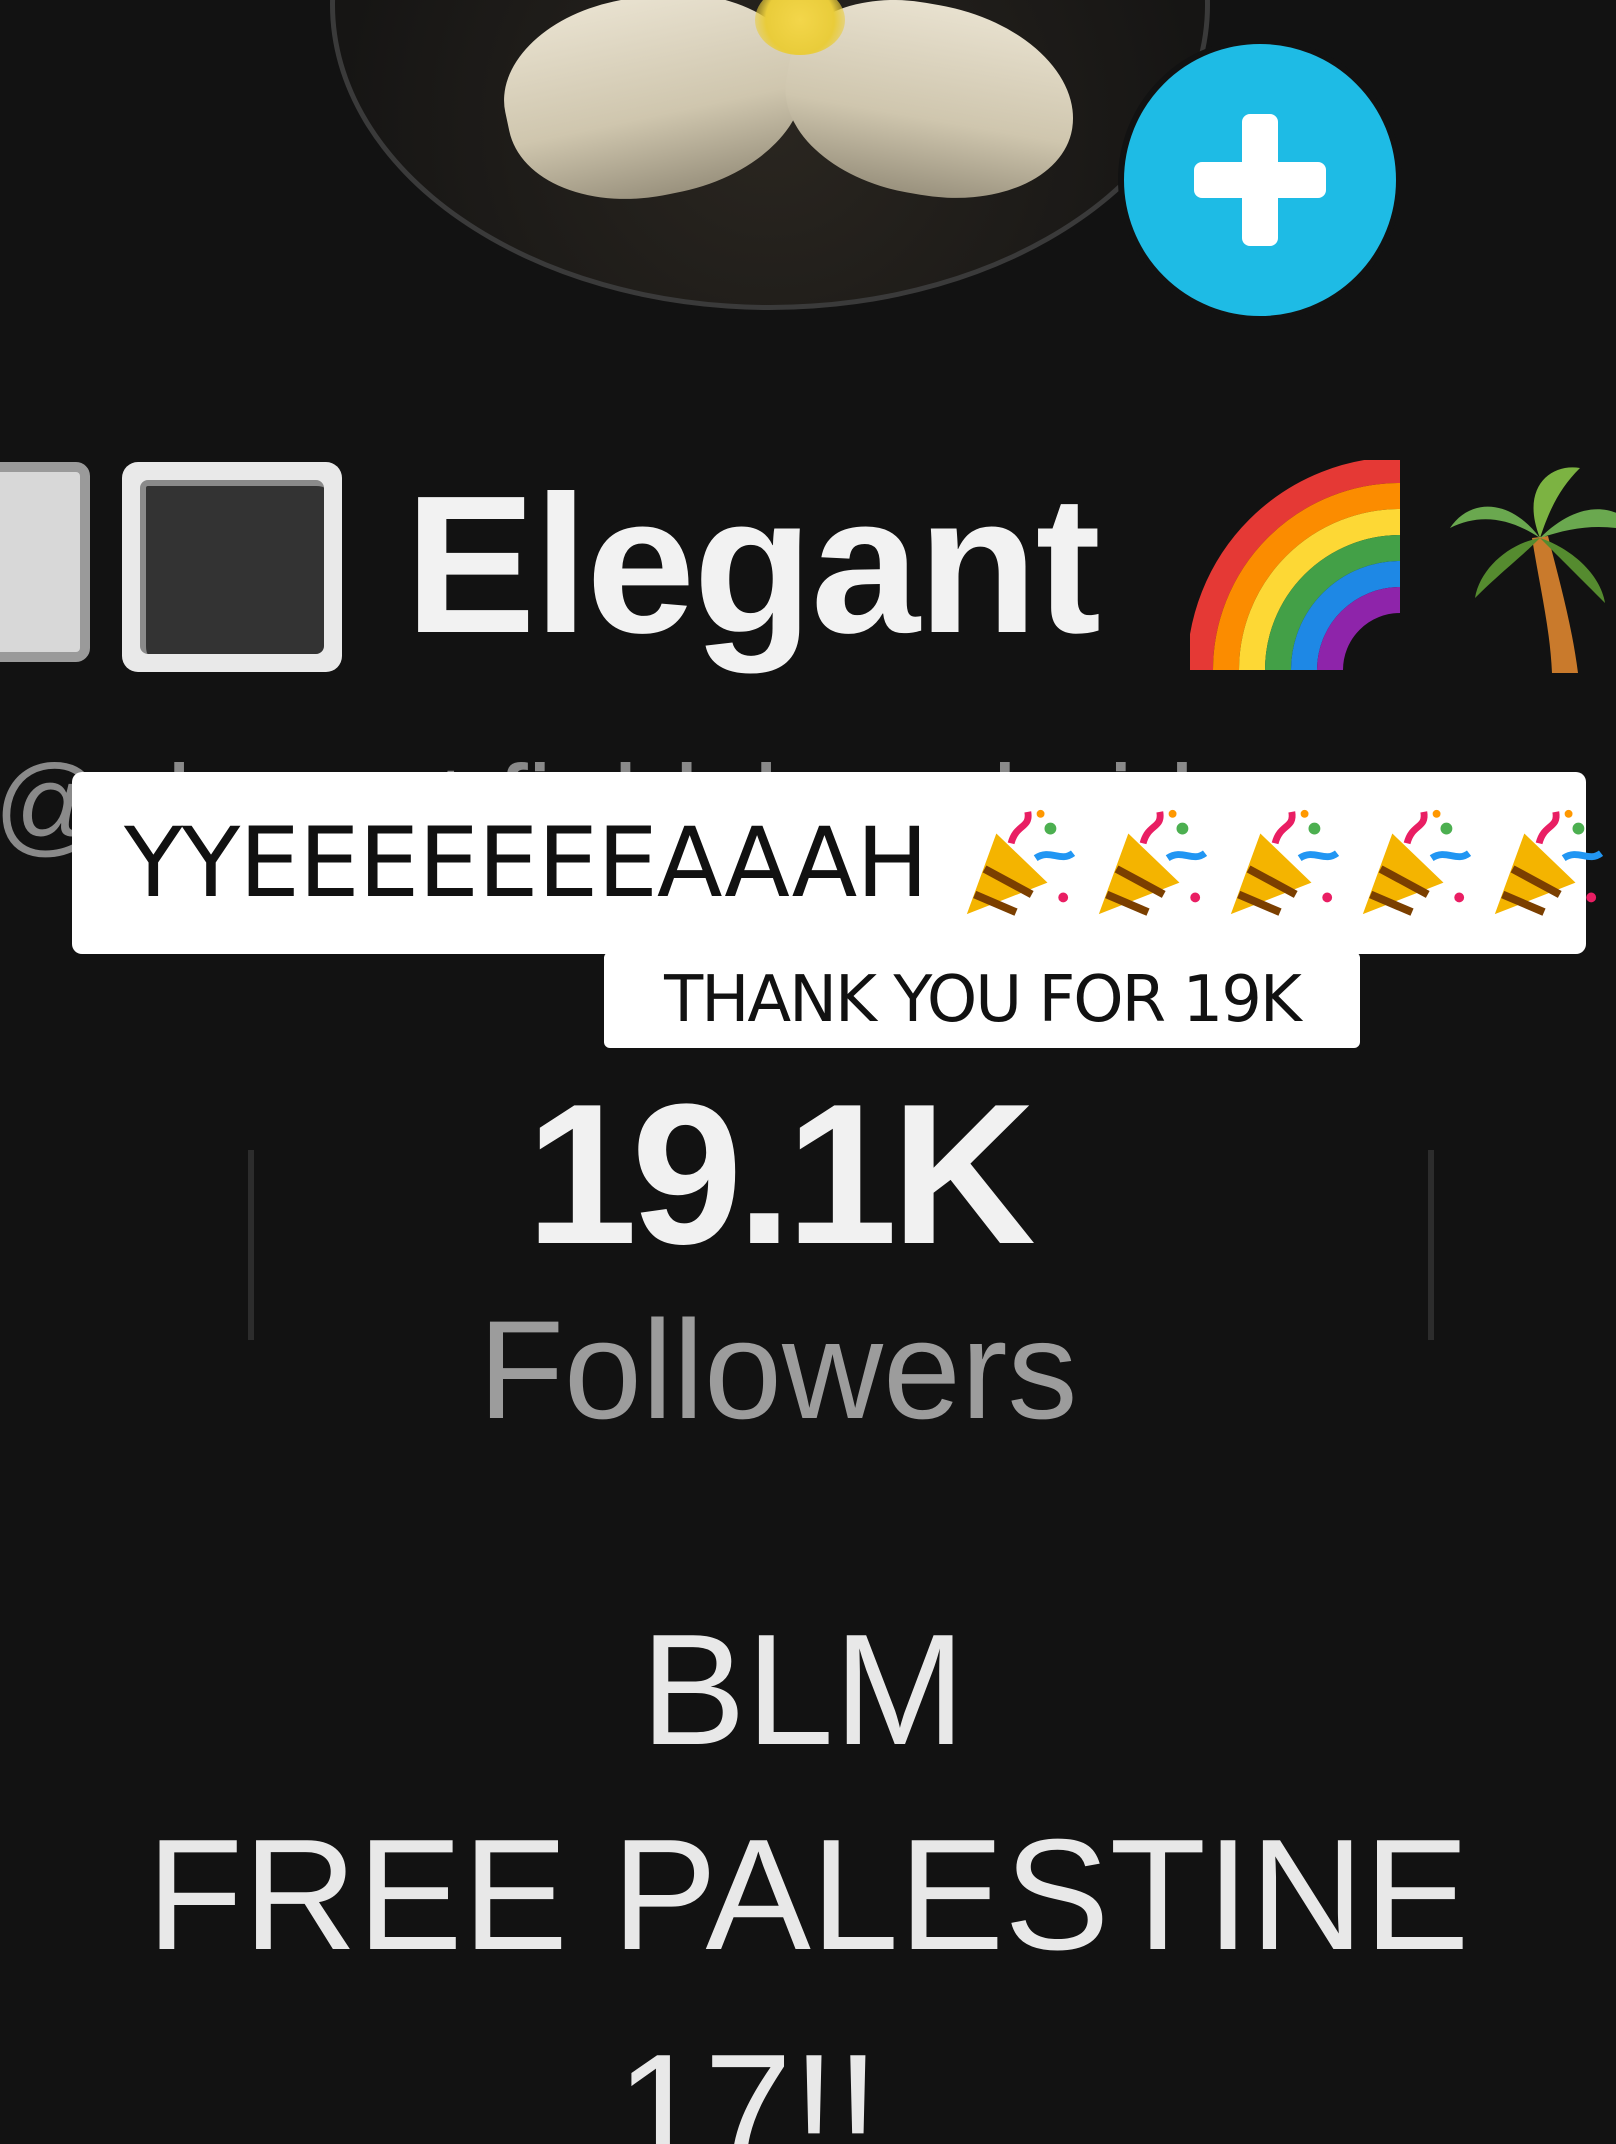  What do you see at coordinates (808, 1370) in the screenshot?
I see `followers-label: Followers` at bounding box center [808, 1370].